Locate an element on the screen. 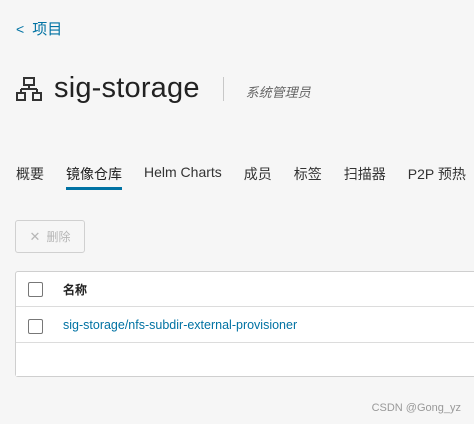 Image resolution: width=474 pixels, height=424 pixels. back-link-label: 项目 is located at coordinates (47, 29).